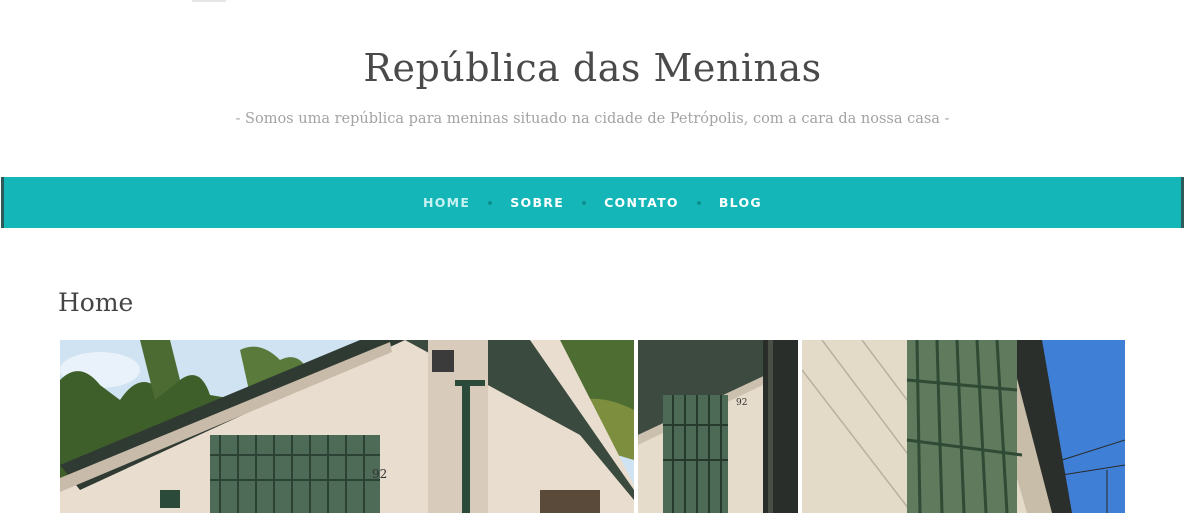  Describe the element at coordinates (537, 202) in the screenshot. I see `nav-item-sobre: SOBRE` at that location.